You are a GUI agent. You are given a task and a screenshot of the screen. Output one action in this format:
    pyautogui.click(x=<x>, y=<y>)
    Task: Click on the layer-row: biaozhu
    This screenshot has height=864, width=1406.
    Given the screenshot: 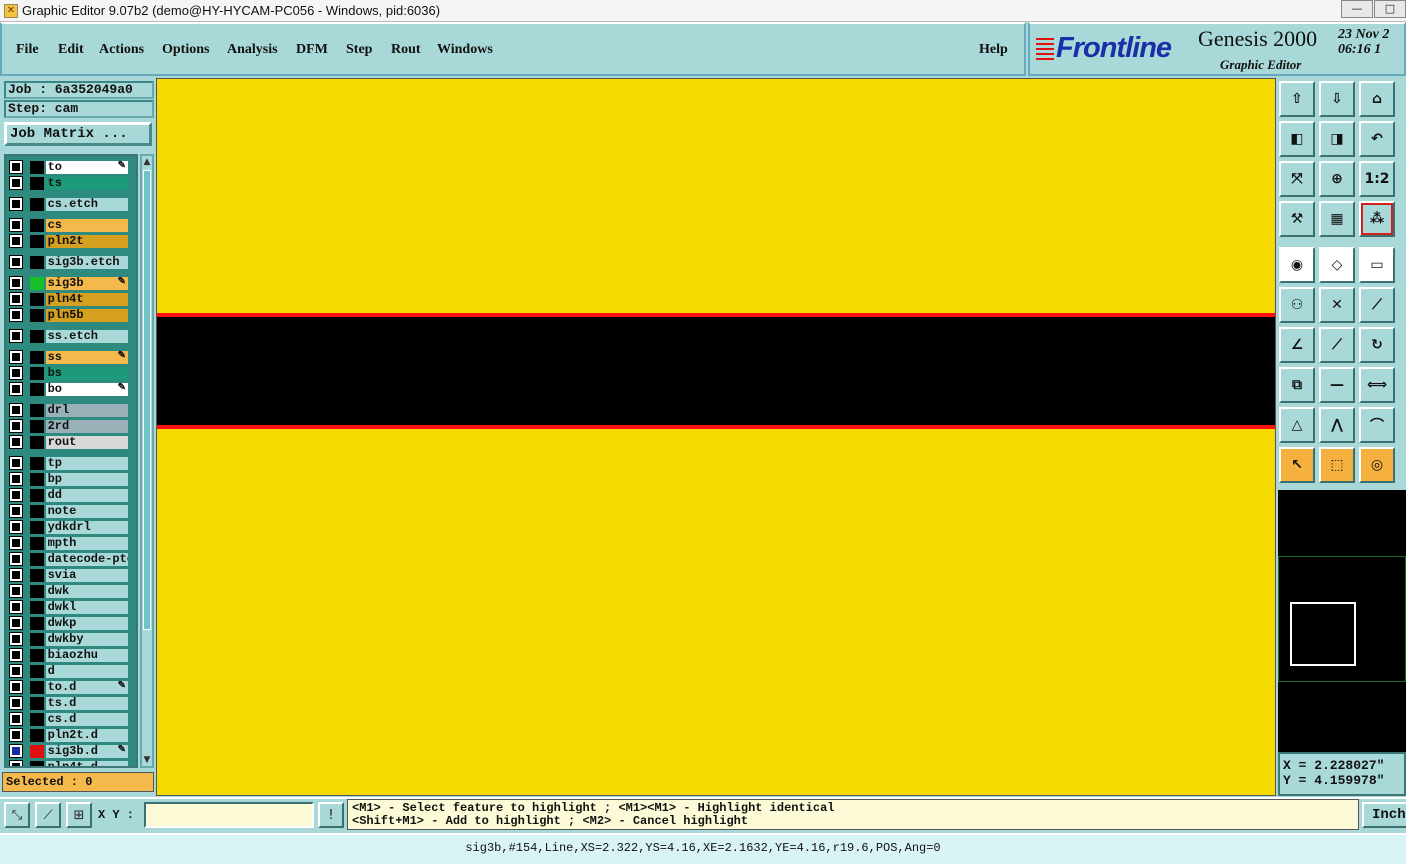 What is the action you would take?
    pyautogui.click(x=68, y=655)
    